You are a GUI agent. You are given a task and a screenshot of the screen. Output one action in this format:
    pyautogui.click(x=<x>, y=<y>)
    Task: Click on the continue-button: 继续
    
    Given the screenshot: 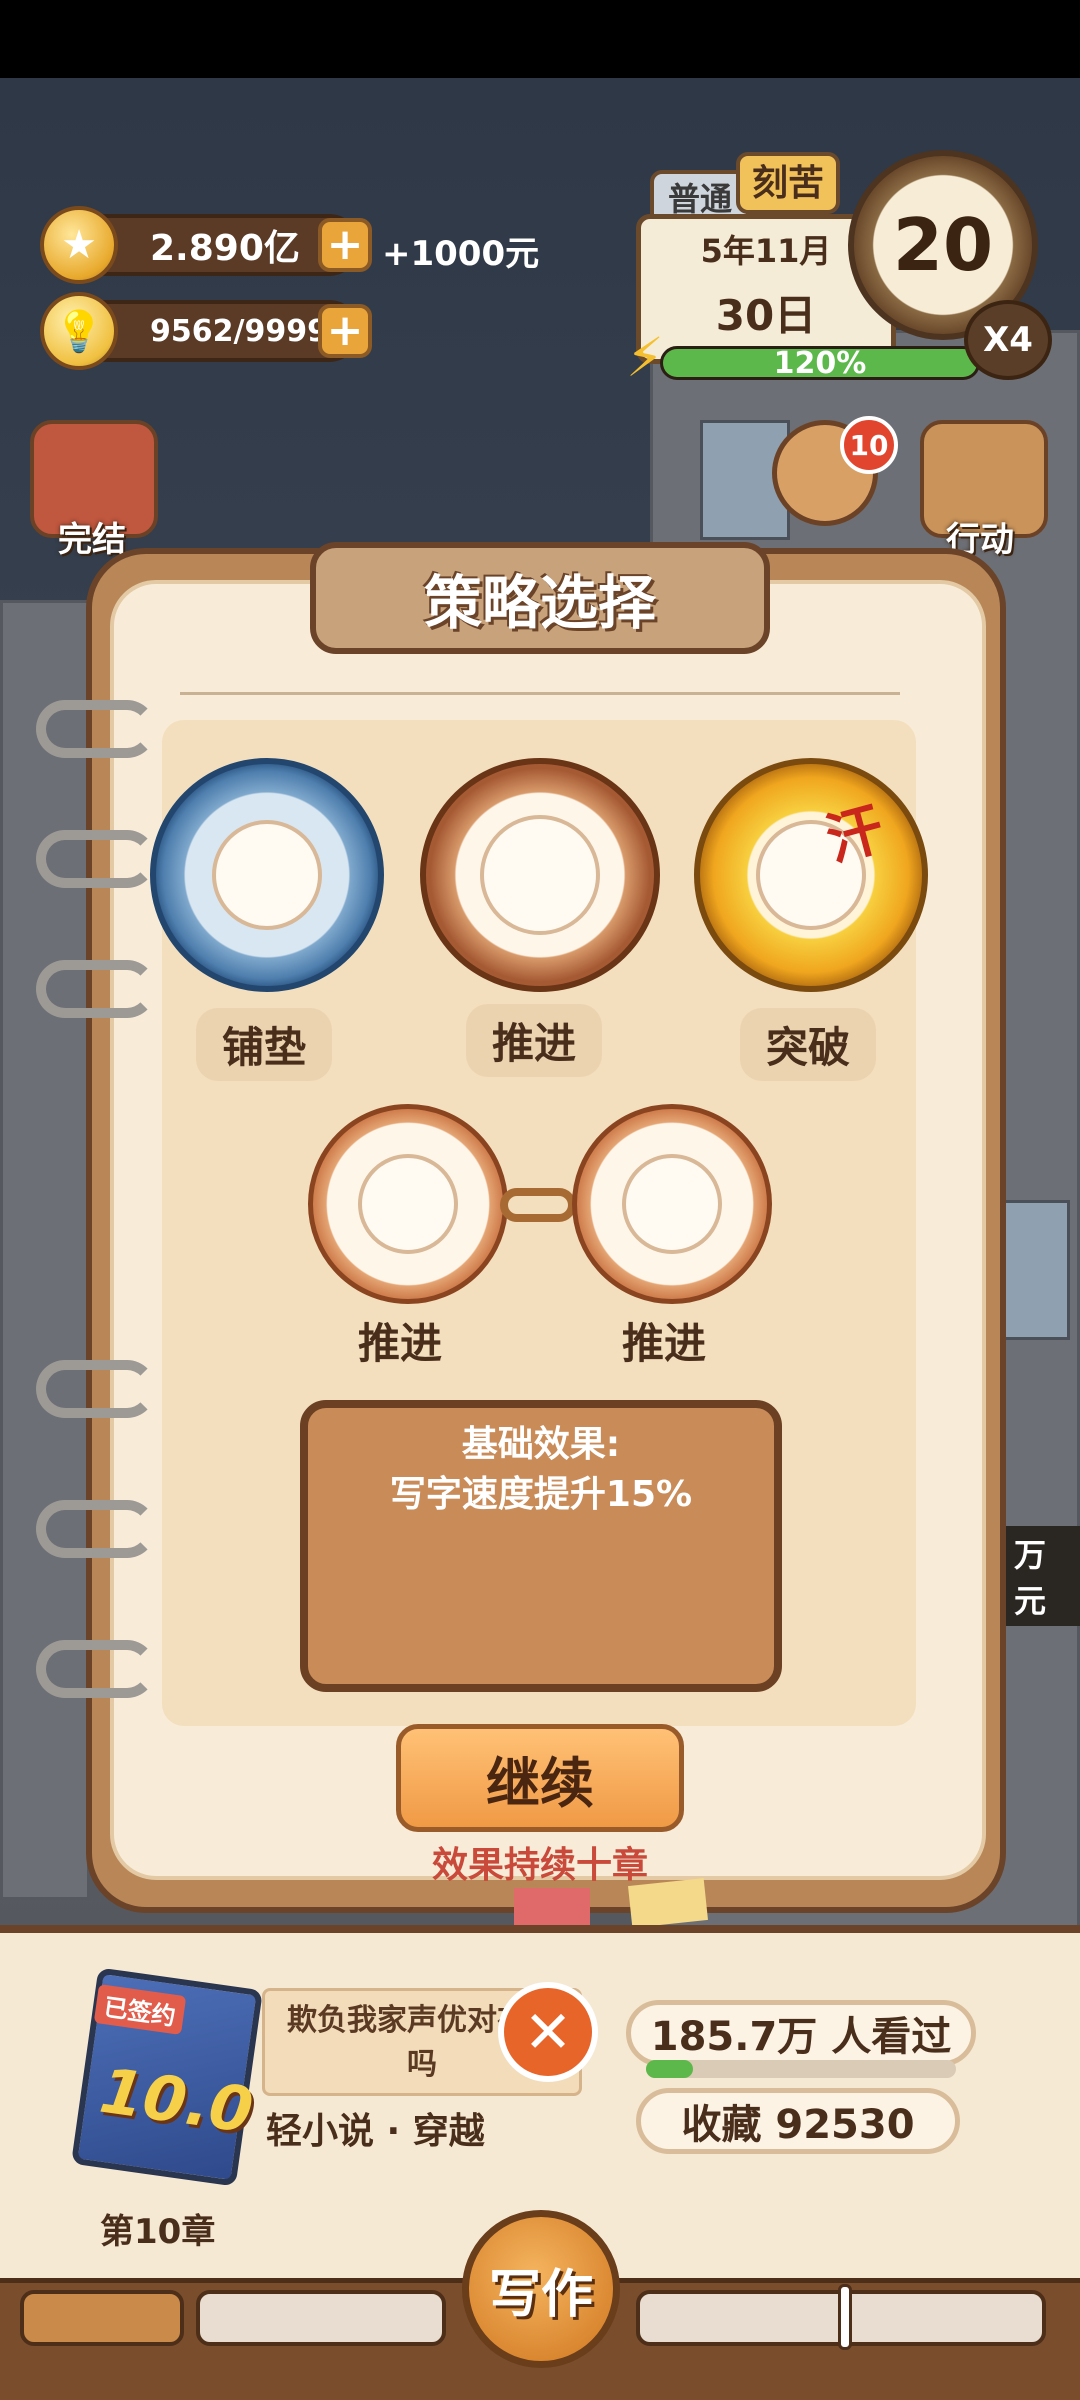 What is the action you would take?
    pyautogui.click(x=540, y=1778)
    